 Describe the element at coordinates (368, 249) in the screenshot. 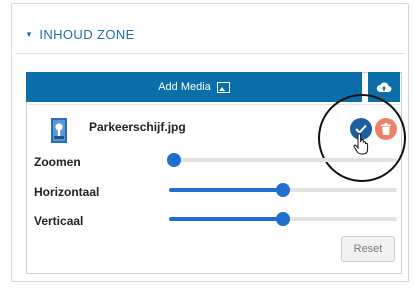

I see `reset-button: Reset` at that location.